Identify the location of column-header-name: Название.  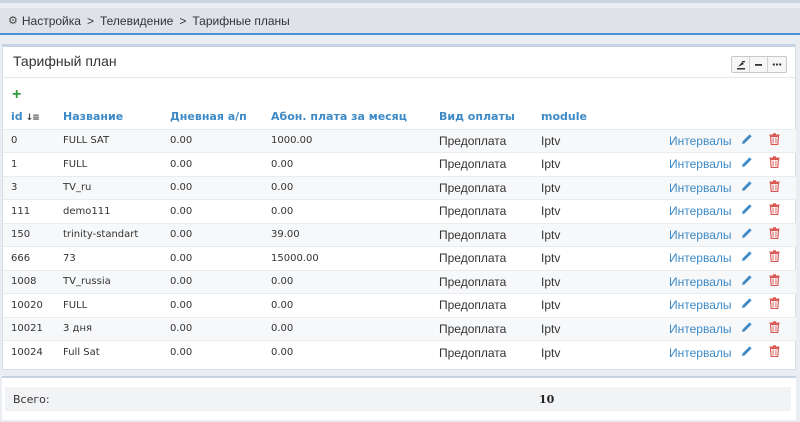
(108, 117).